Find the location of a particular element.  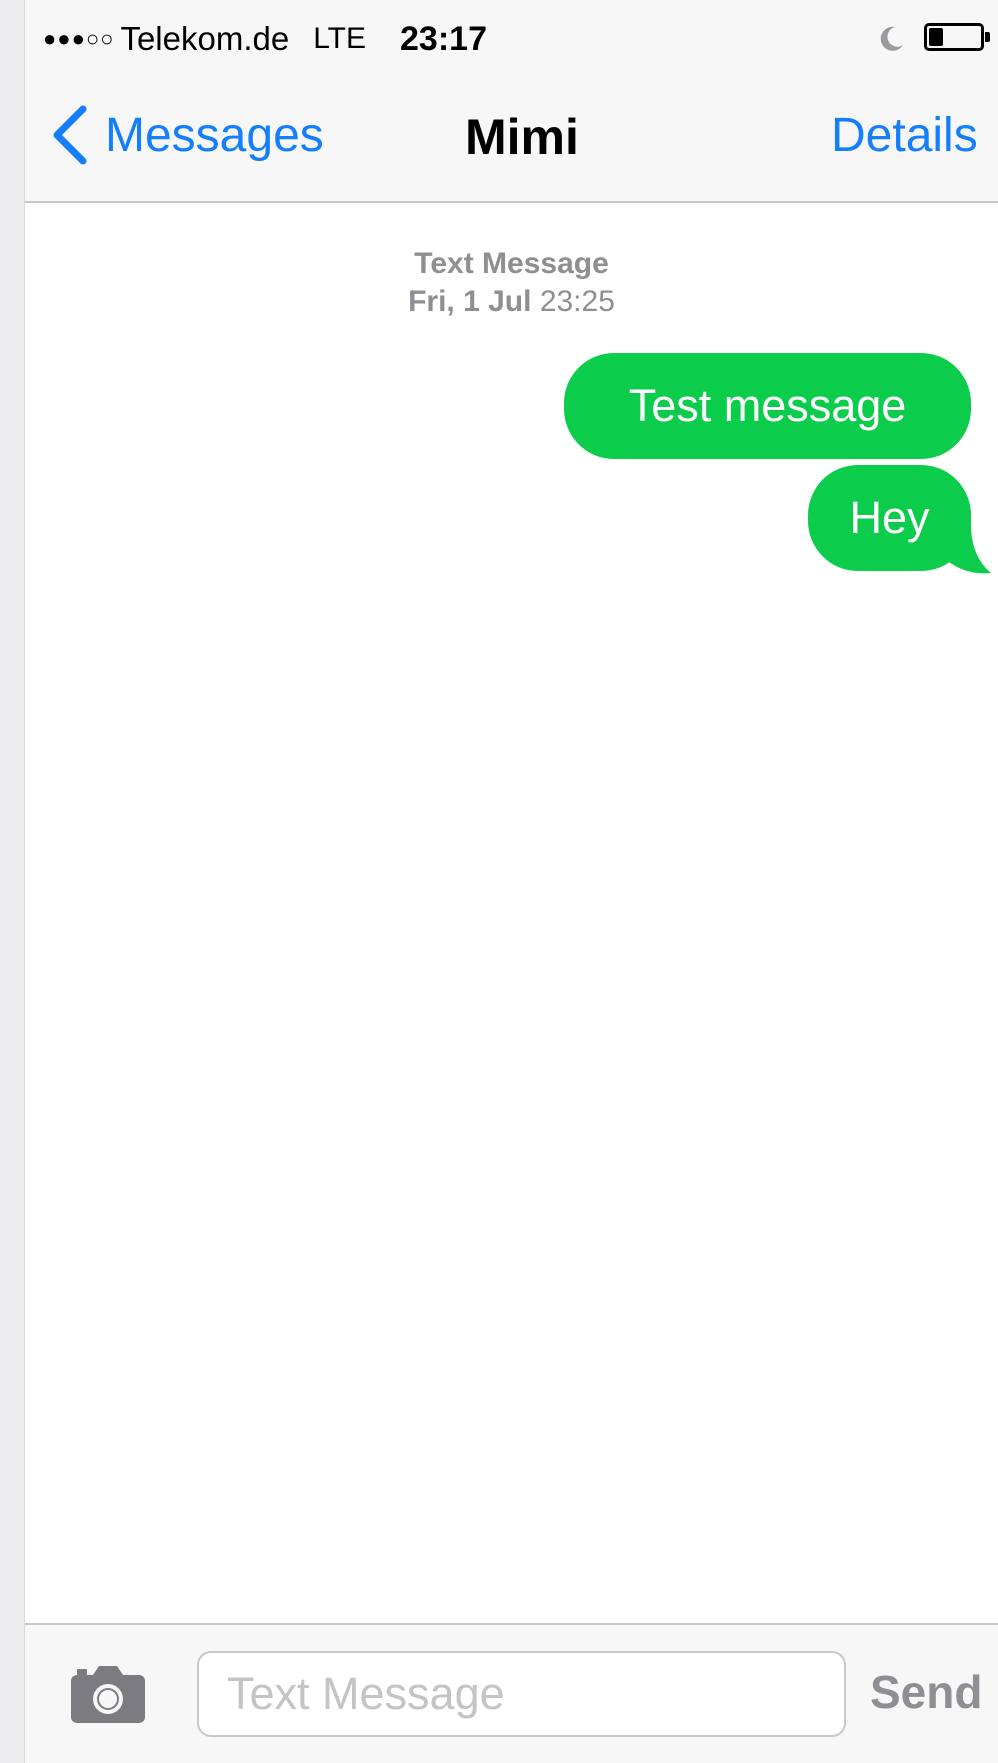

battery-tip is located at coordinates (987, 37).